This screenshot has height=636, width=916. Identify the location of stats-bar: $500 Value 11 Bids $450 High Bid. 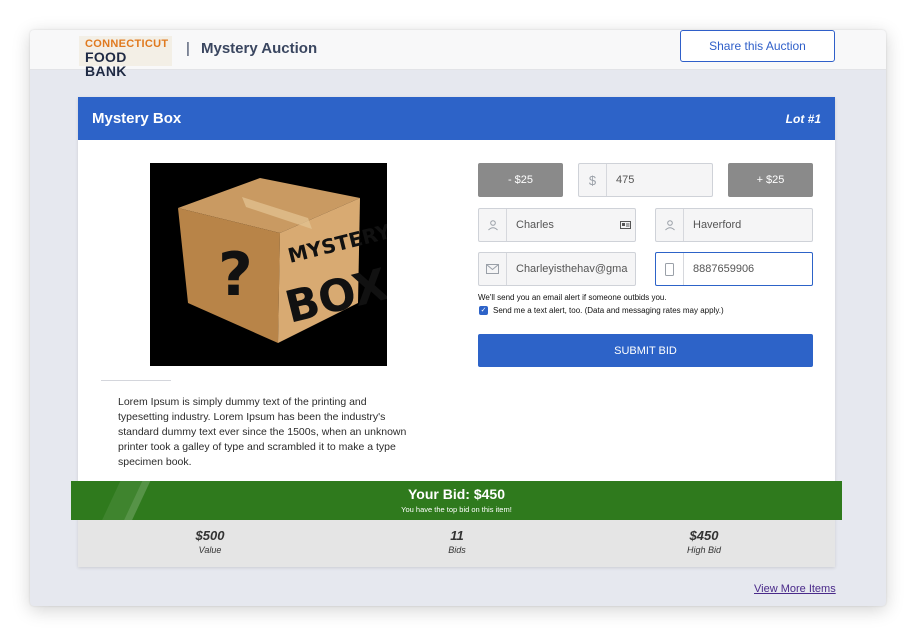
(456, 543).